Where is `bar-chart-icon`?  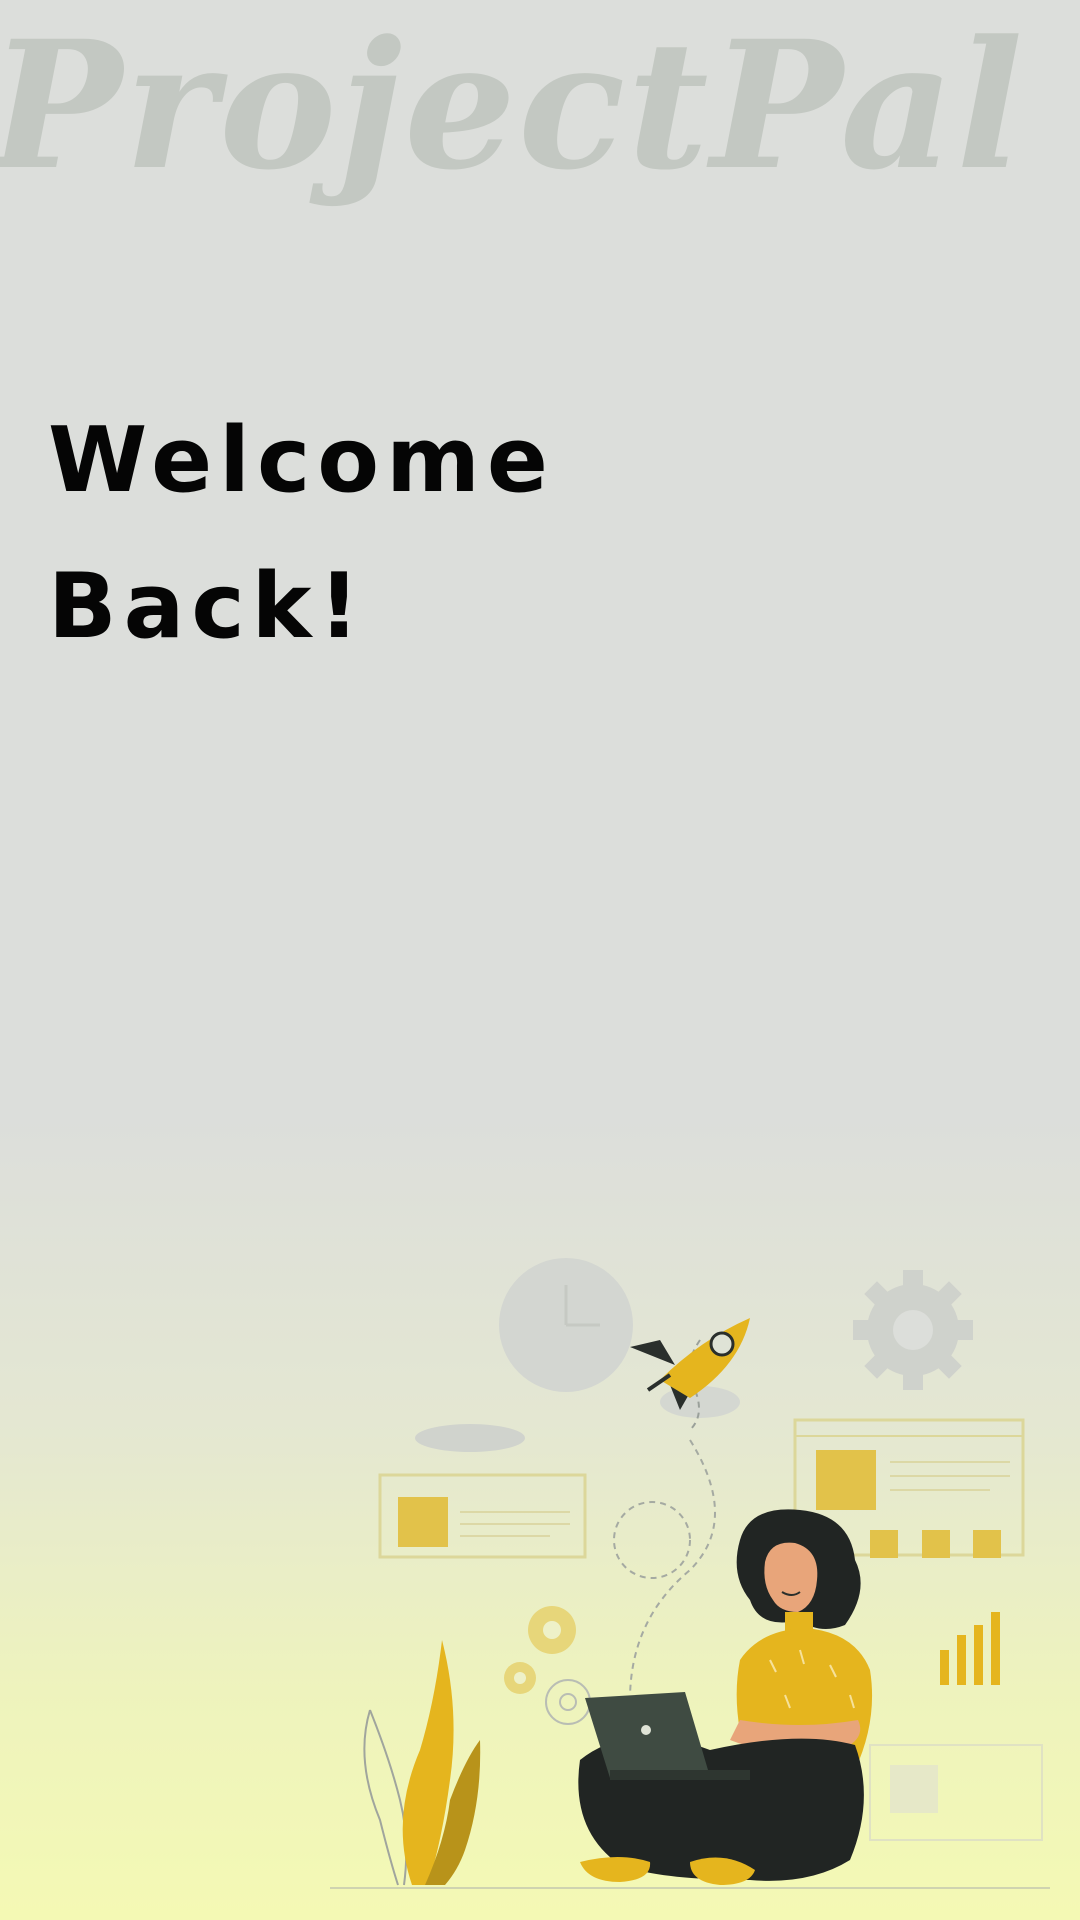 bar-chart-icon is located at coordinates (970, 1648).